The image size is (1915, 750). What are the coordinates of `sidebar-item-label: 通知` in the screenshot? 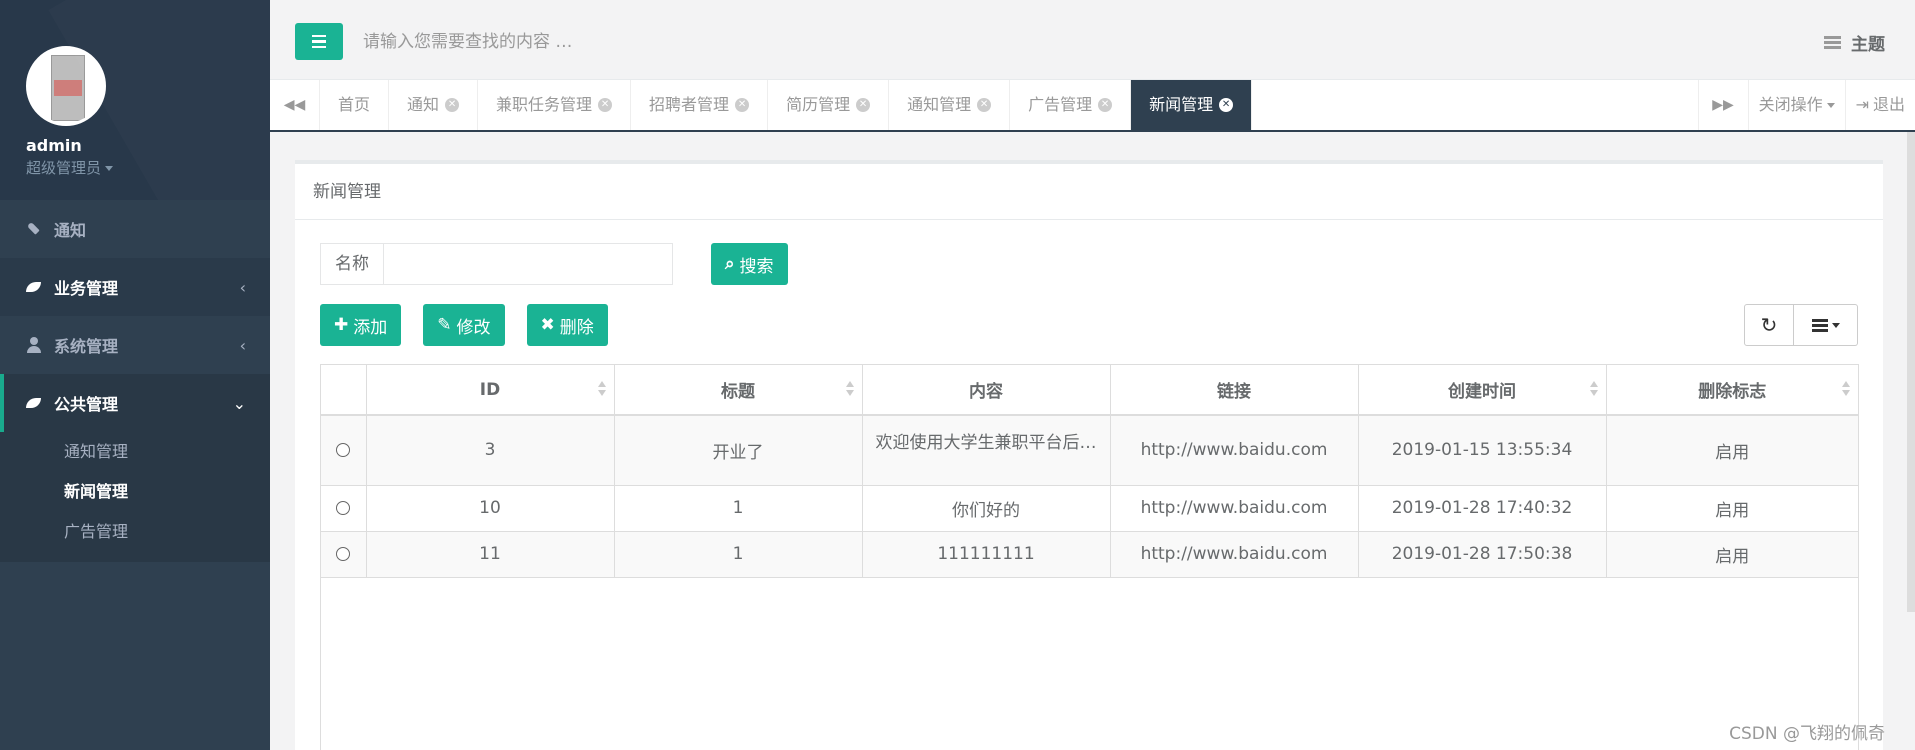 It's located at (70, 230).